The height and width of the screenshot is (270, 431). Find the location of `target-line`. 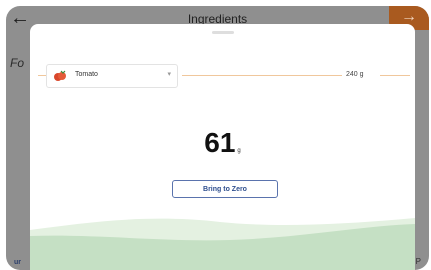

target-line is located at coordinates (262, 75).